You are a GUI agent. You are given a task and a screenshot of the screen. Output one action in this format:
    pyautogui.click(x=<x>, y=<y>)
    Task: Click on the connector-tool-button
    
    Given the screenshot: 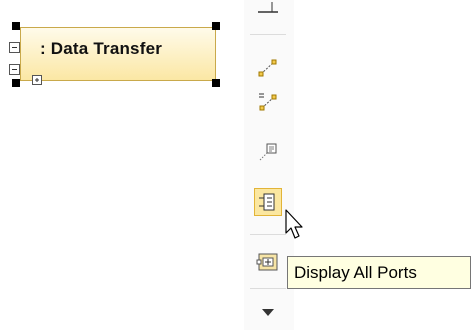 What is the action you would take?
    pyautogui.click(x=268, y=68)
    